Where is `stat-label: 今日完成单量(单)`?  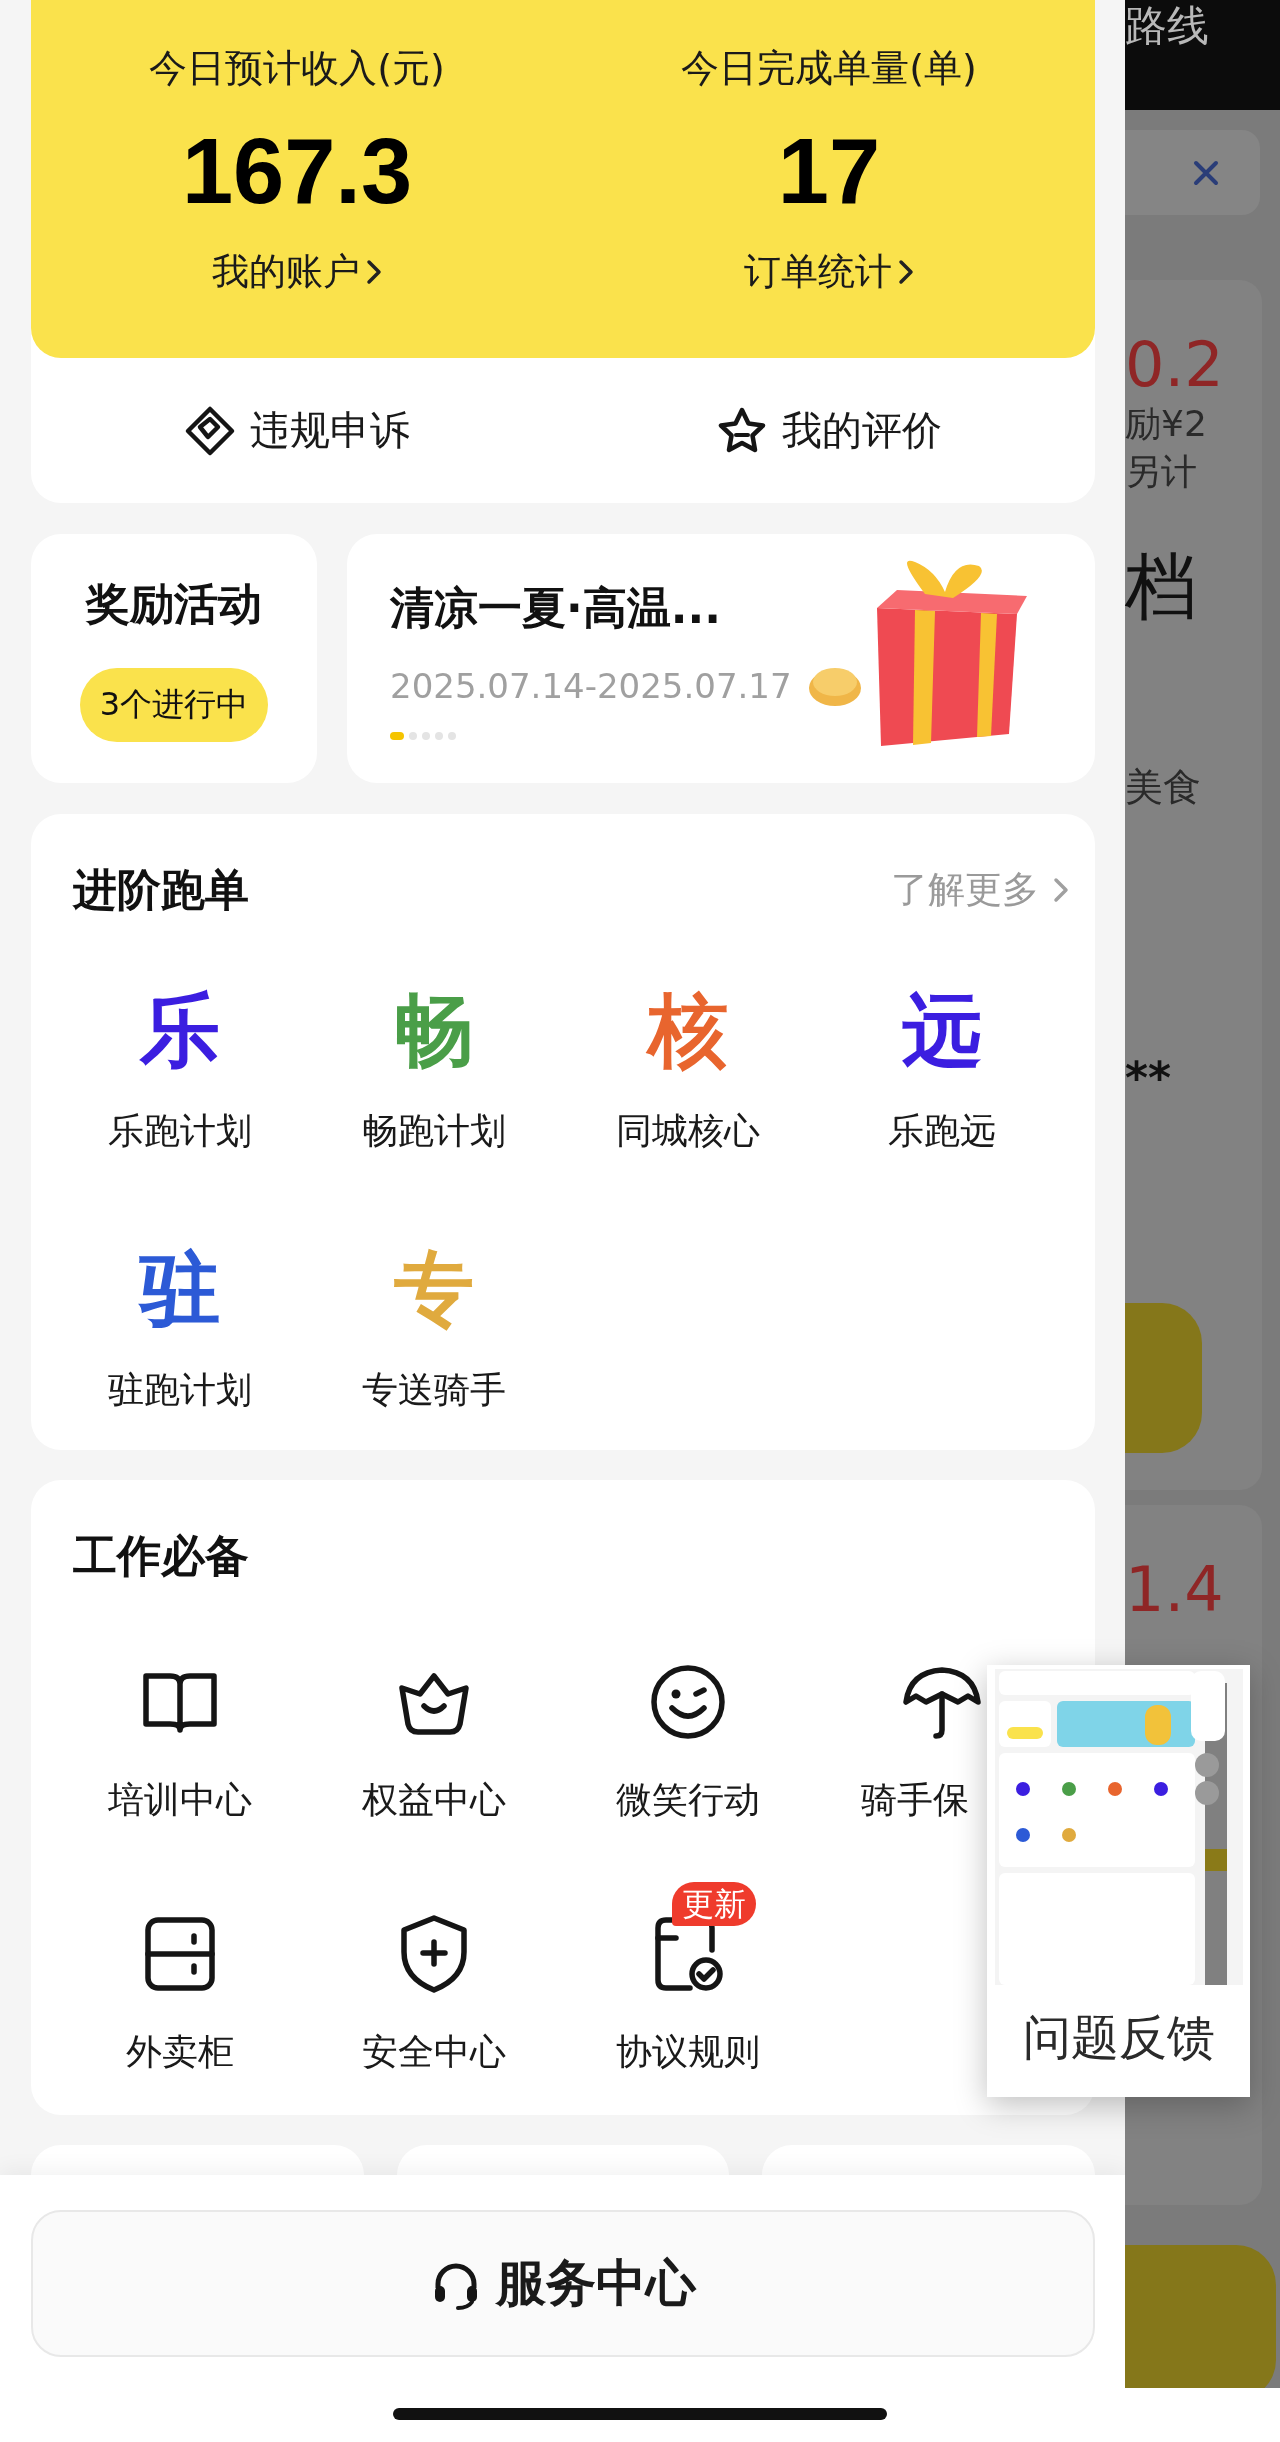
stat-label: 今日完成单量(单) is located at coordinates (829, 68).